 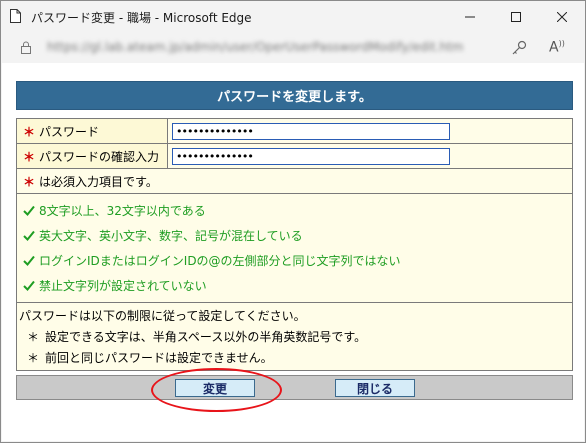 I want to click on password-label-cell: ＊パスワード, so click(x=92, y=131).